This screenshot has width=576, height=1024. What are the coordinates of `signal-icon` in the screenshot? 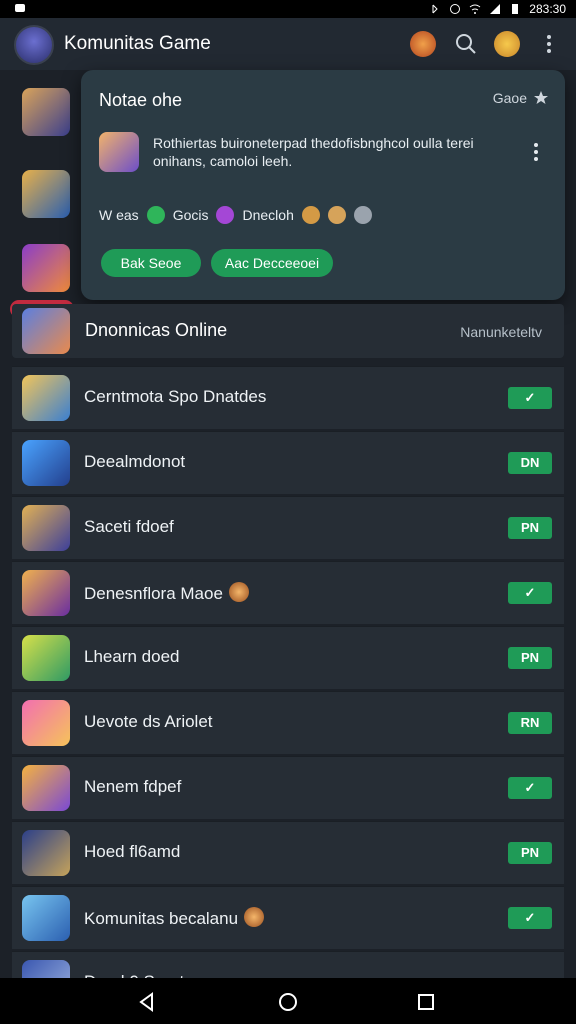 It's located at (495, 9).